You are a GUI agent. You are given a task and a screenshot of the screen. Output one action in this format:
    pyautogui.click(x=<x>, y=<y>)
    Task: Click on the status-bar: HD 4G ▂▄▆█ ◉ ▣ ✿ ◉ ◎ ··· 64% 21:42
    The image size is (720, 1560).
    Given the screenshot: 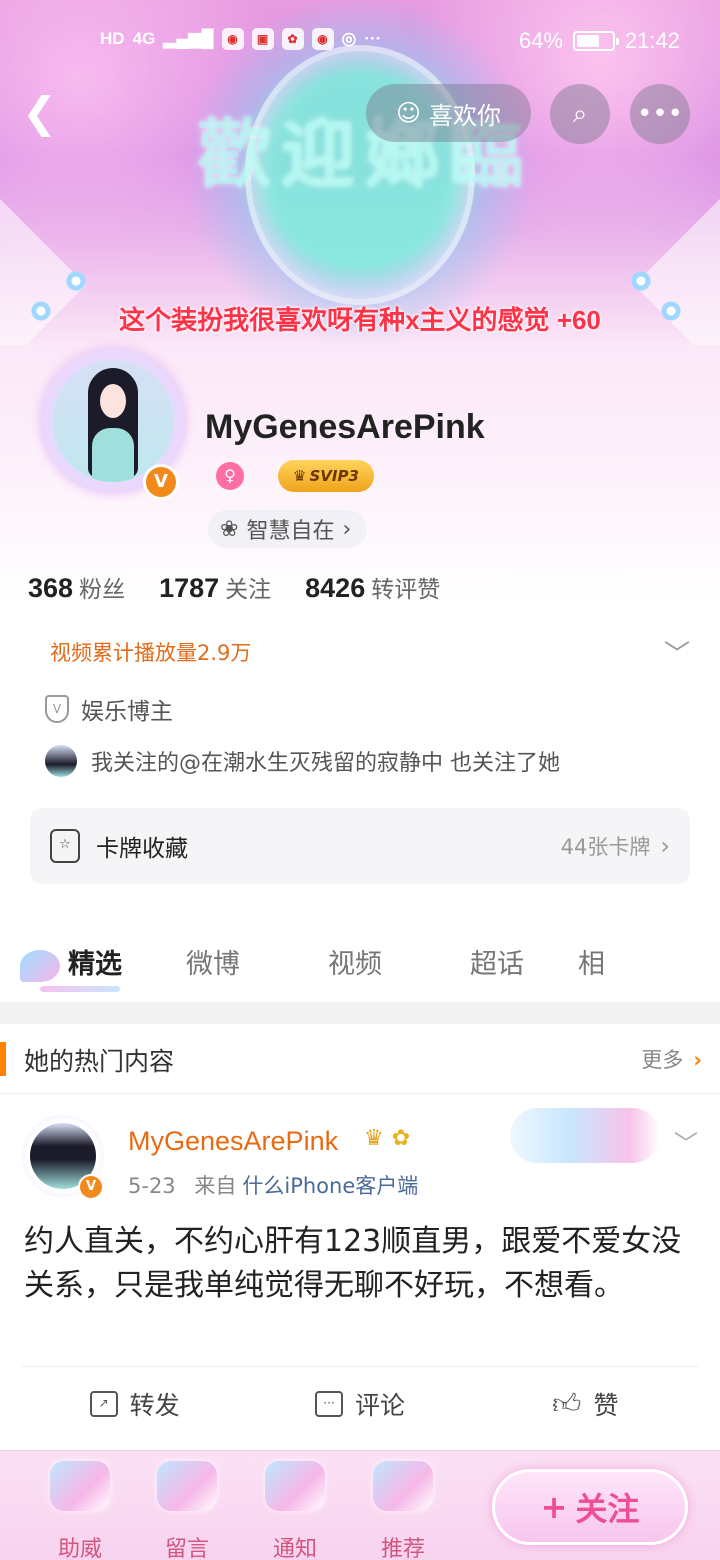 What is the action you would take?
    pyautogui.click(x=360, y=44)
    